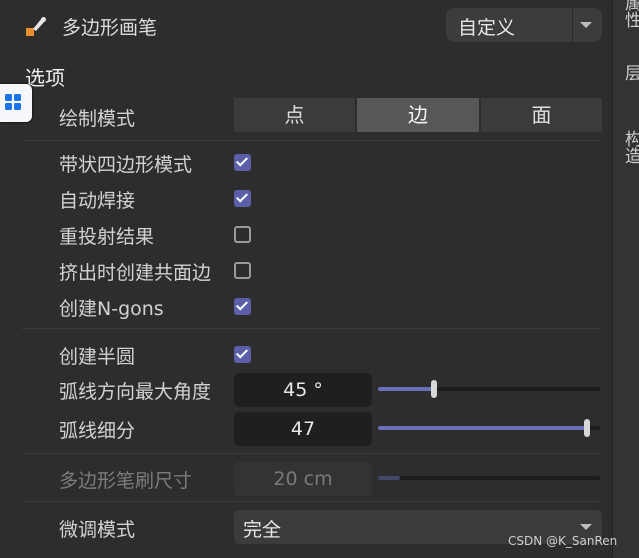 The height and width of the screenshot is (558, 639). I want to click on arc-angle-slider-fill, so click(406, 389).